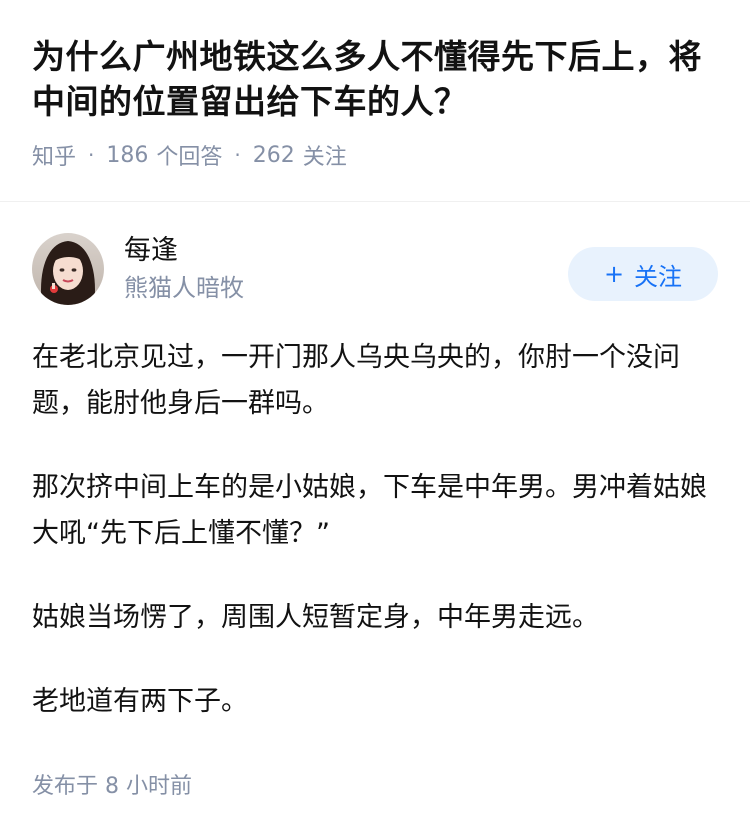 Image resolution: width=750 pixels, height=838 pixels. I want to click on answer-count: 186, so click(127, 155).